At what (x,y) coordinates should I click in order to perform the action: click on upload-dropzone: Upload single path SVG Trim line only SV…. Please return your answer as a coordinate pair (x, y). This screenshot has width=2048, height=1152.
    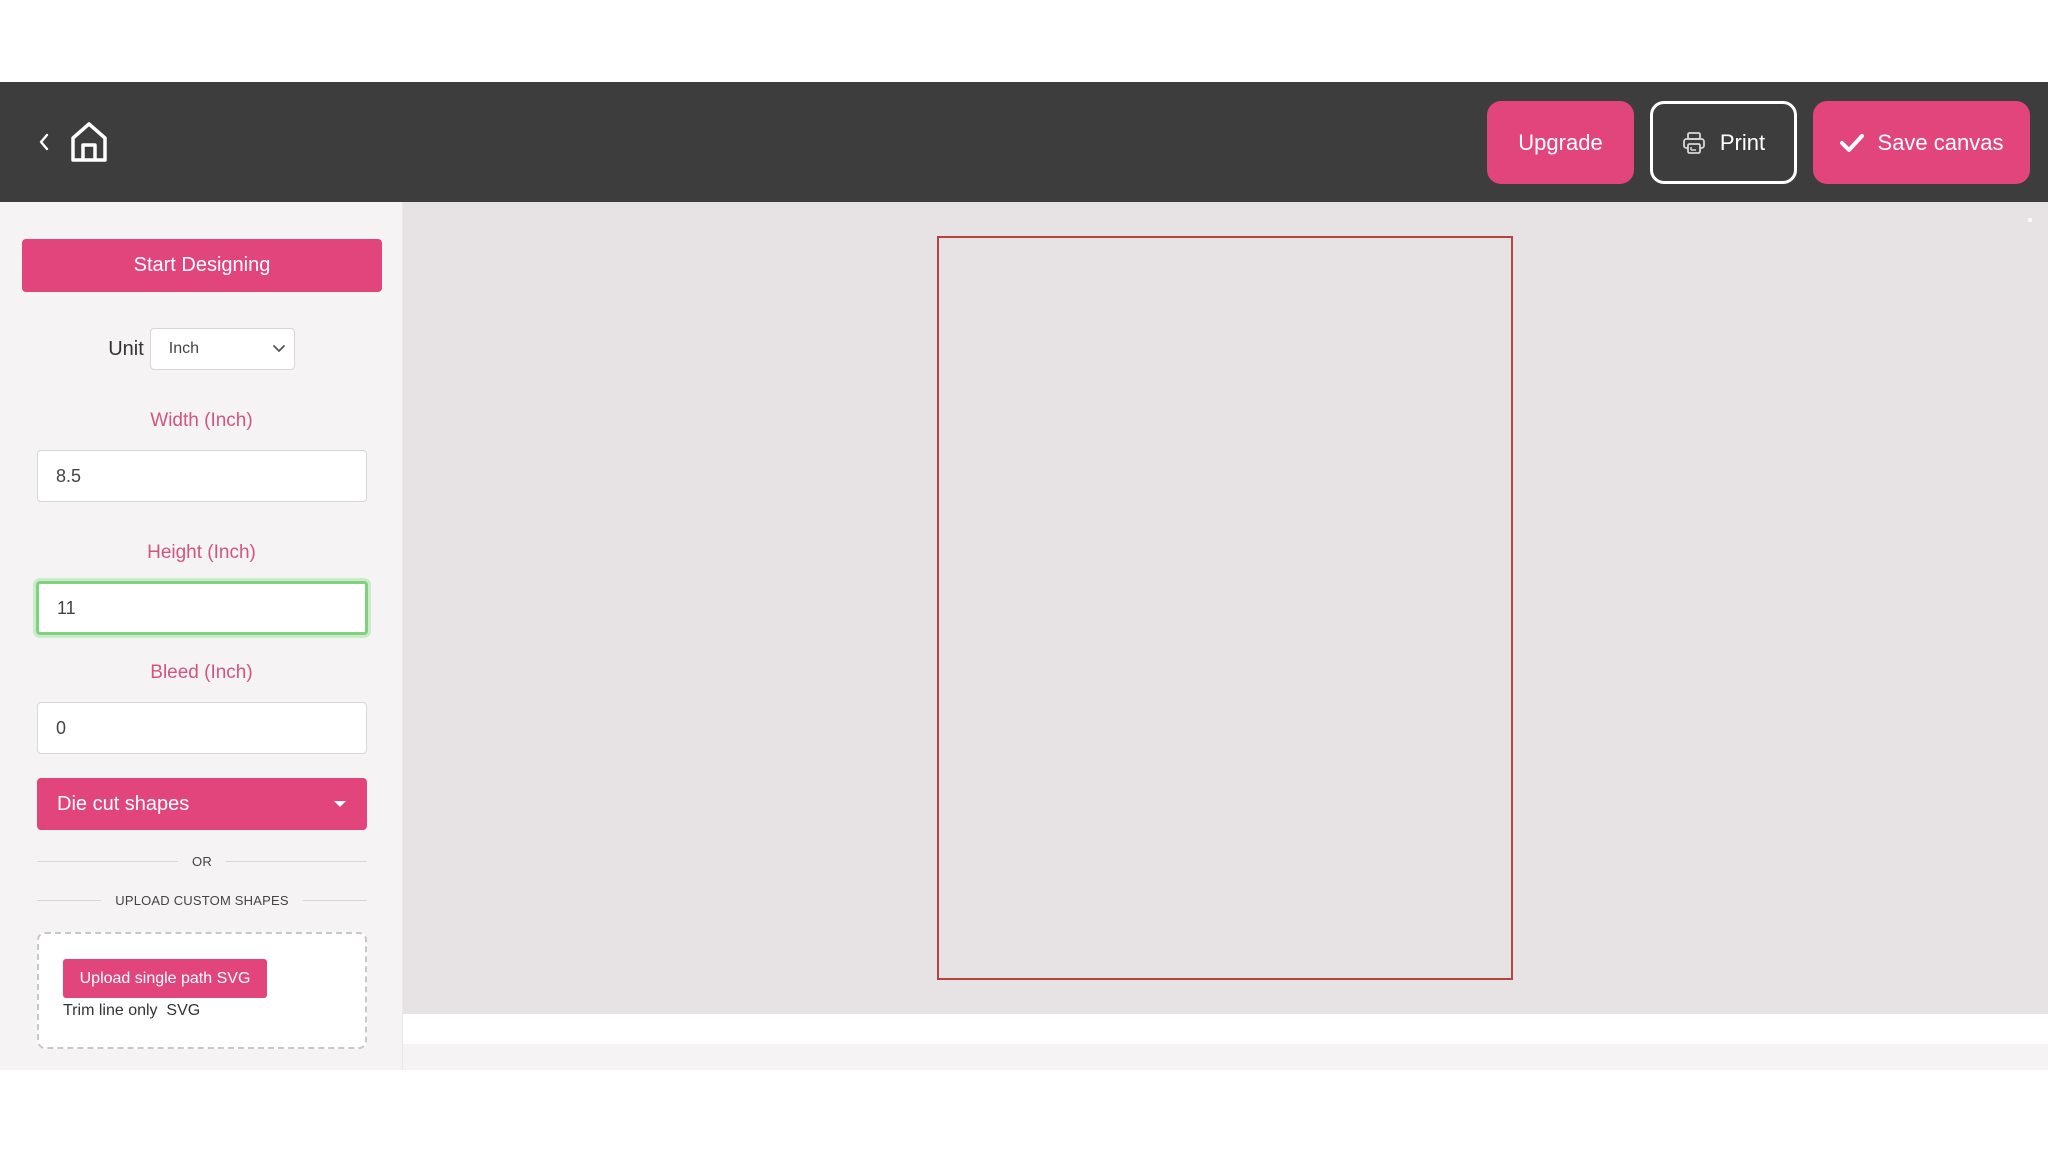
    Looking at the image, I should click on (202, 990).